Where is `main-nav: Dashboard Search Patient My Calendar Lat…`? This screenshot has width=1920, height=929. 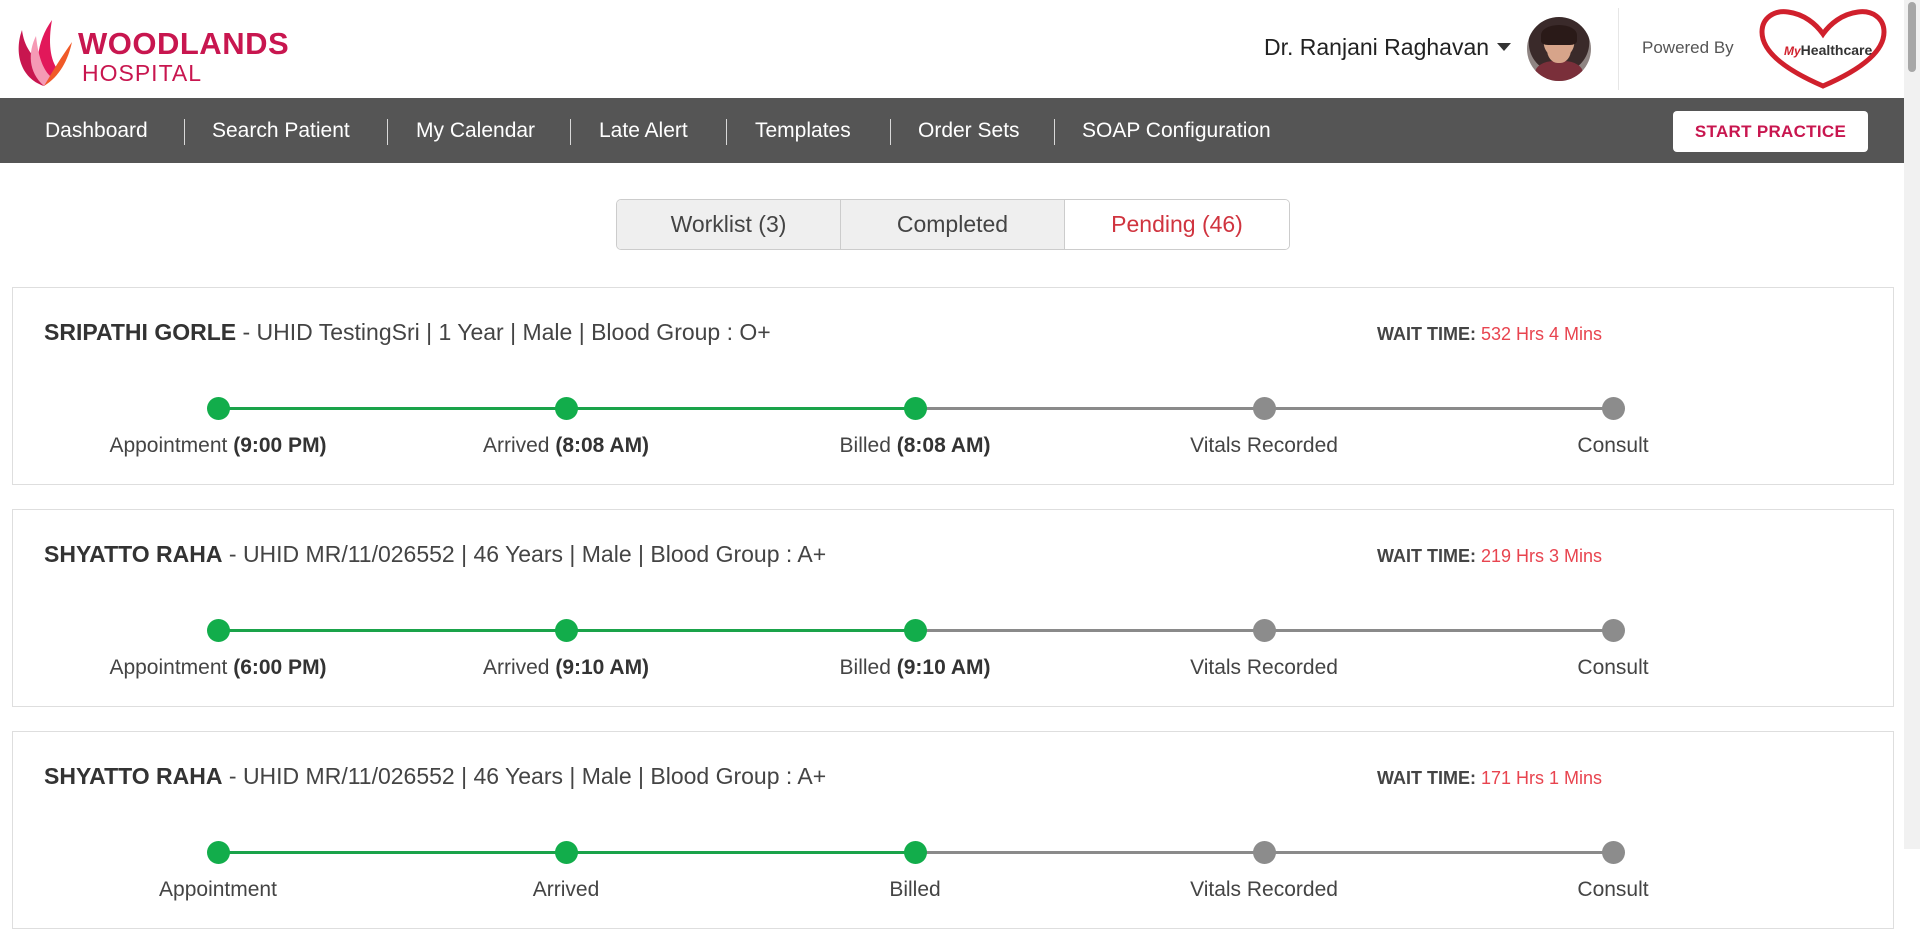
main-nav: Dashboard Search Patient My Calendar Lat… is located at coordinates (952, 130).